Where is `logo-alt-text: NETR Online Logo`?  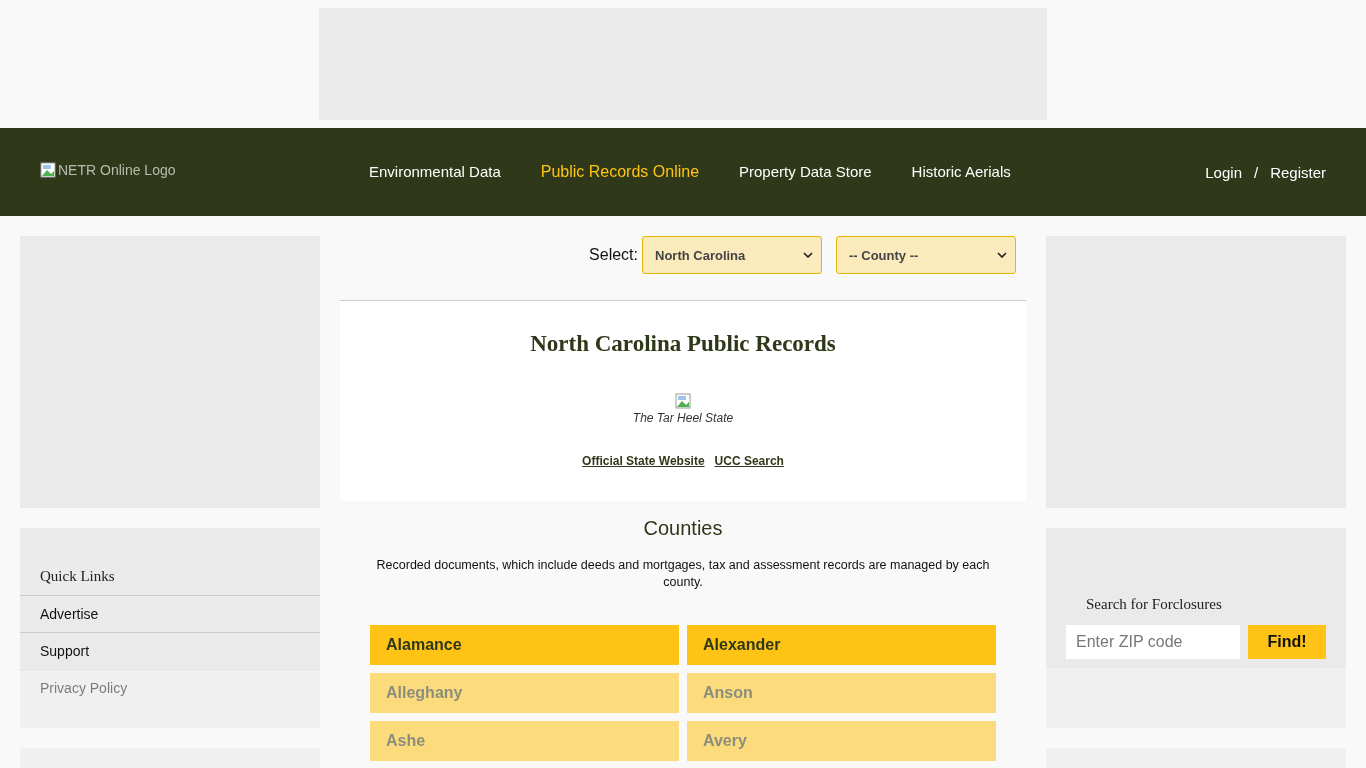 logo-alt-text: NETR Online Logo is located at coordinates (117, 169).